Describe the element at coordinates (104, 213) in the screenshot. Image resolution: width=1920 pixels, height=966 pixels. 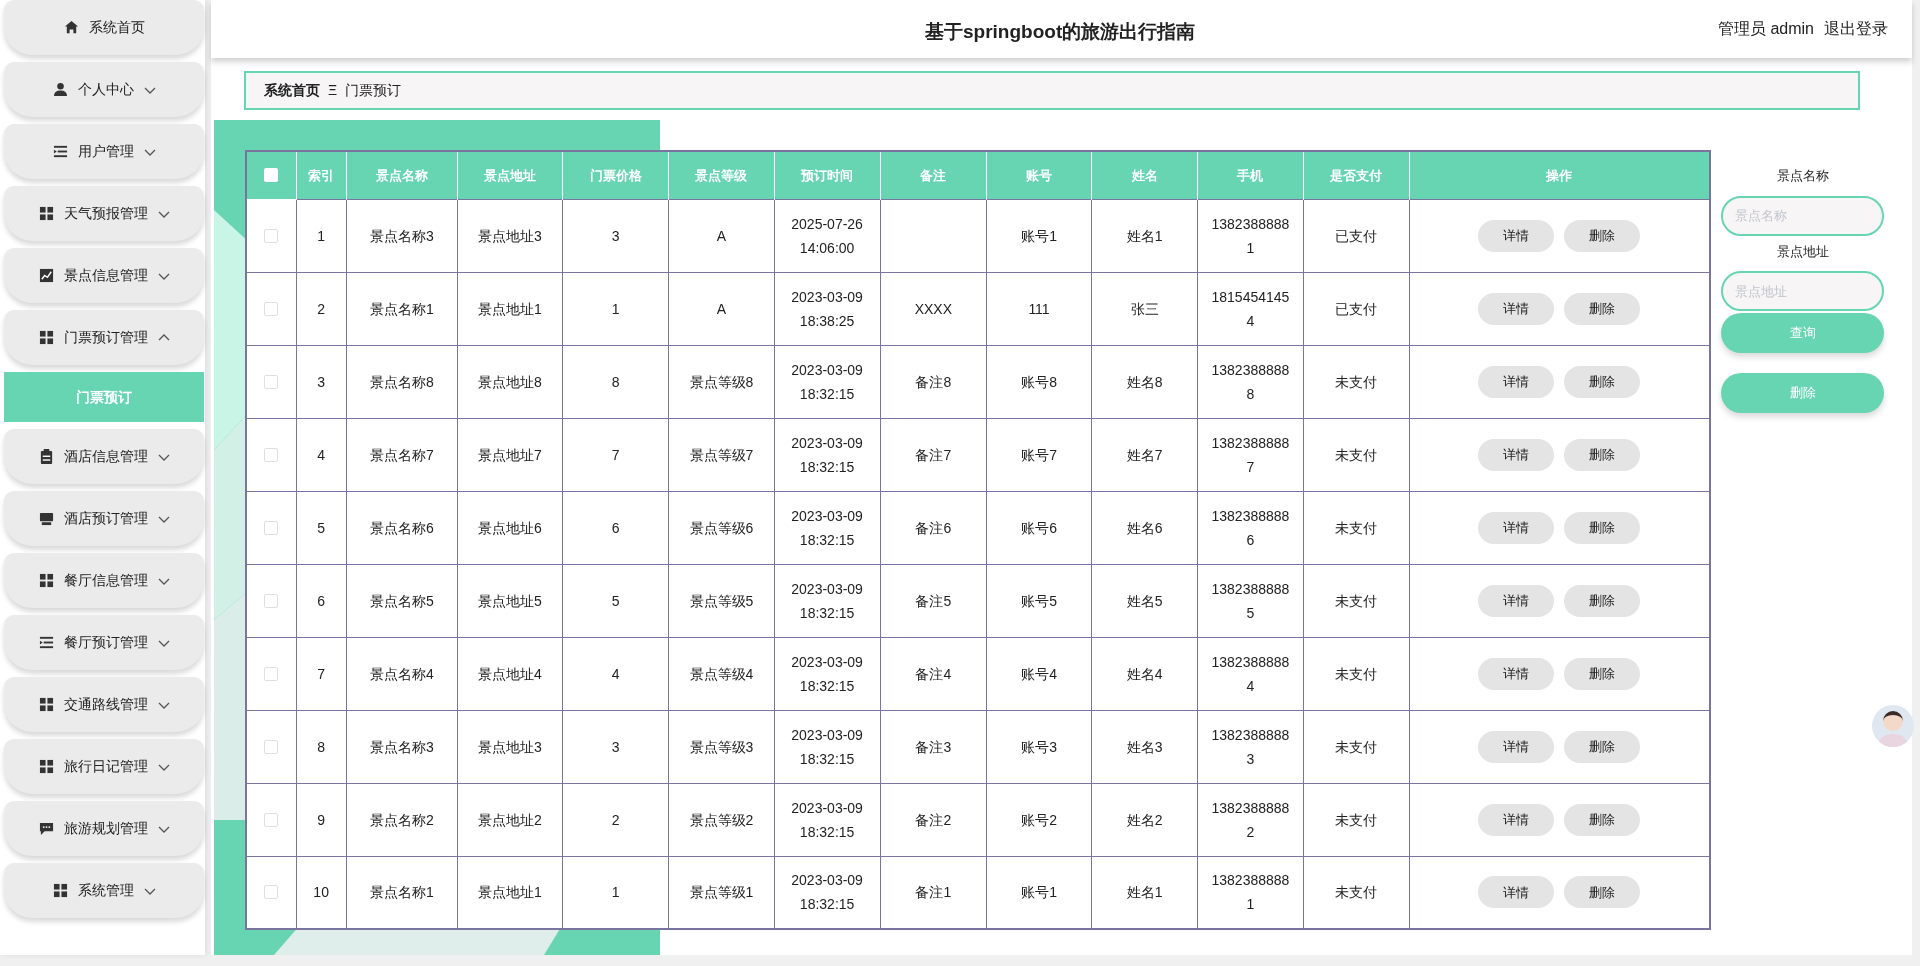
I see `sidebar-item: 天气预报管理` at that location.